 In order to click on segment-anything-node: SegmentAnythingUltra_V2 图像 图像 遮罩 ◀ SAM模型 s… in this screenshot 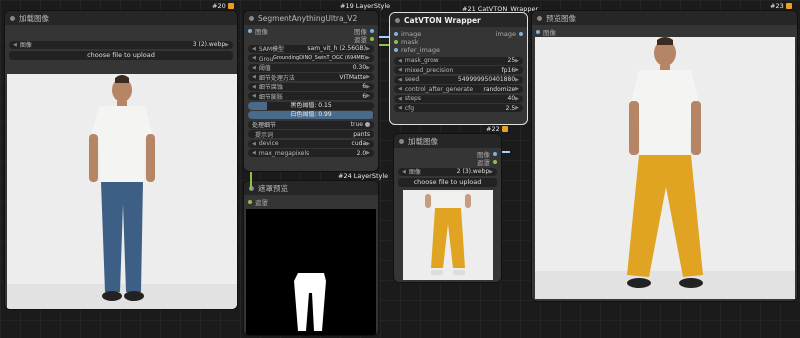, I will do `click(311, 91)`.